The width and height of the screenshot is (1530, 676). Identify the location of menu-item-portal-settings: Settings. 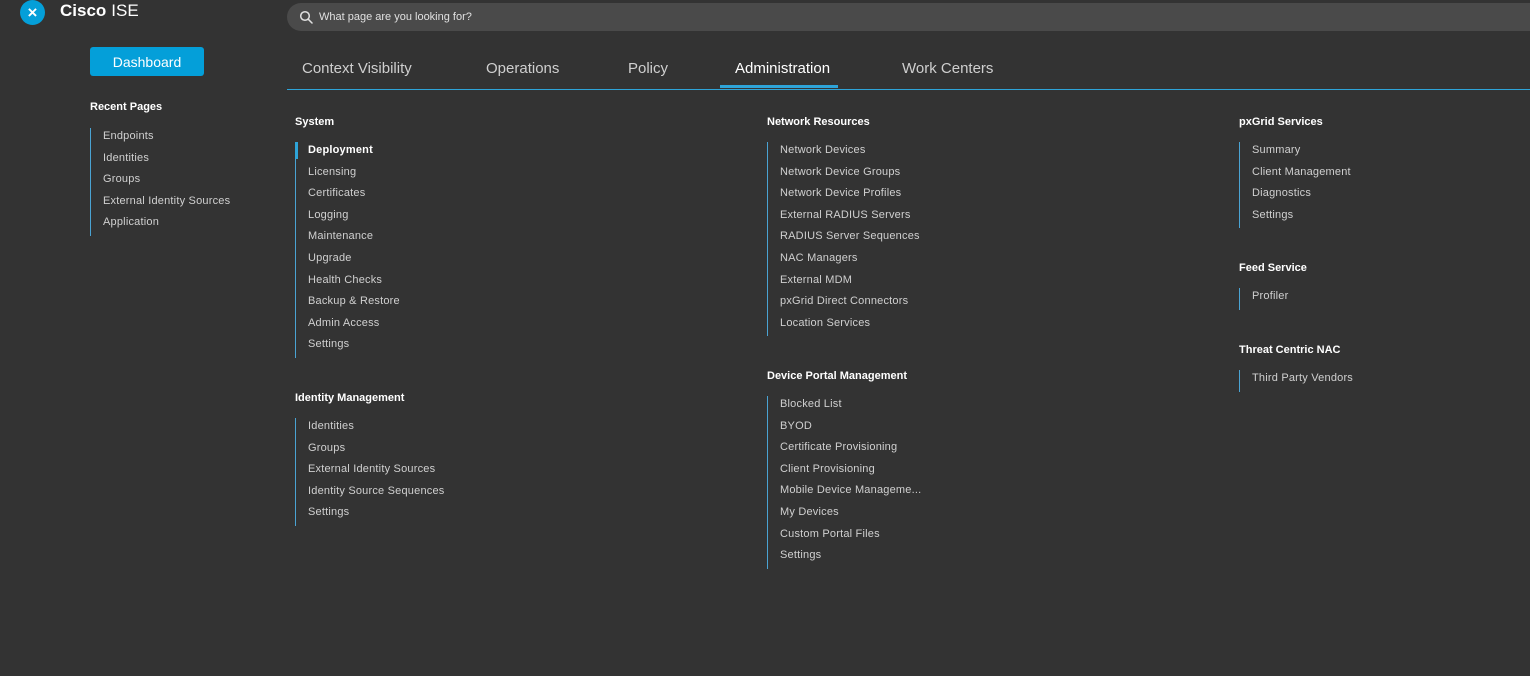
(850, 558).